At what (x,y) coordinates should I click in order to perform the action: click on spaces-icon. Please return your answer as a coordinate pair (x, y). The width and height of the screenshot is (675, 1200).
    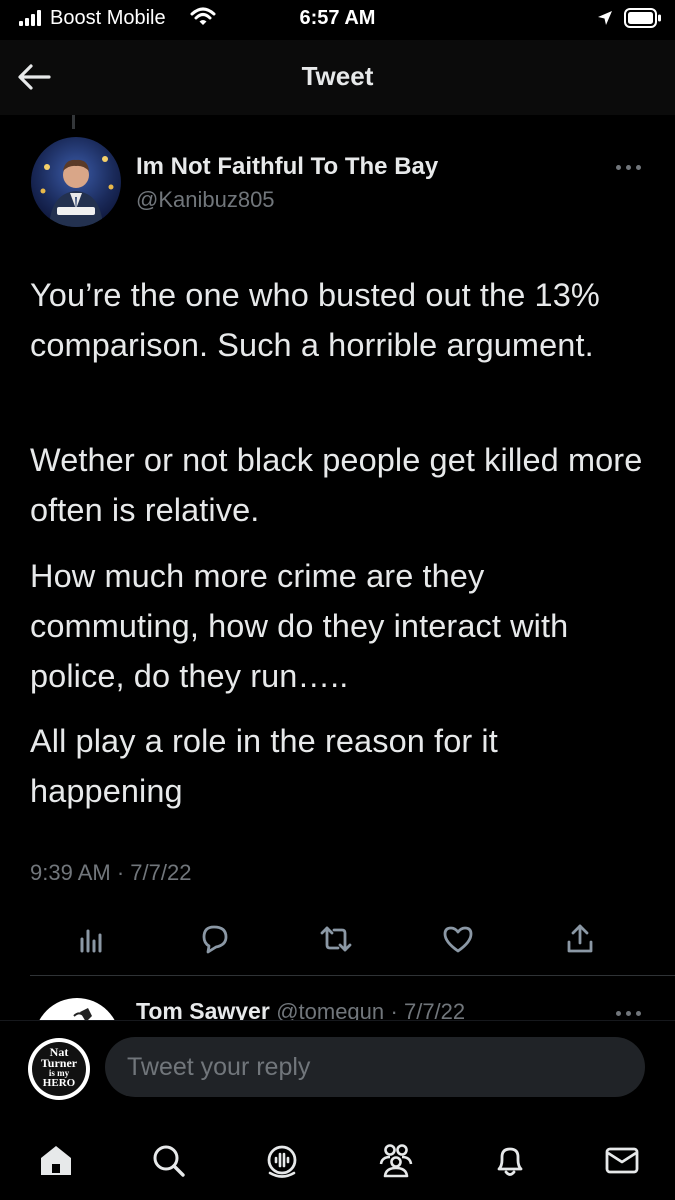
    Looking at the image, I should click on (282, 1162).